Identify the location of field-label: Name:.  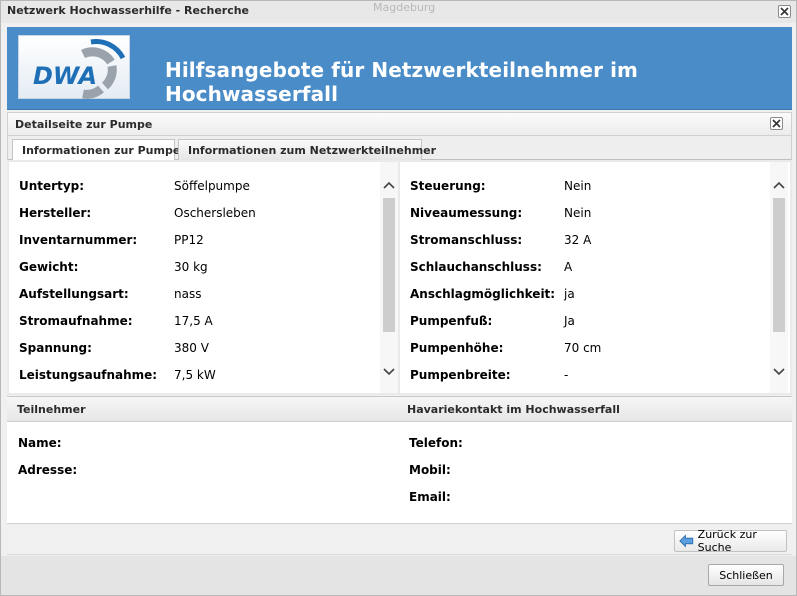
(40, 443).